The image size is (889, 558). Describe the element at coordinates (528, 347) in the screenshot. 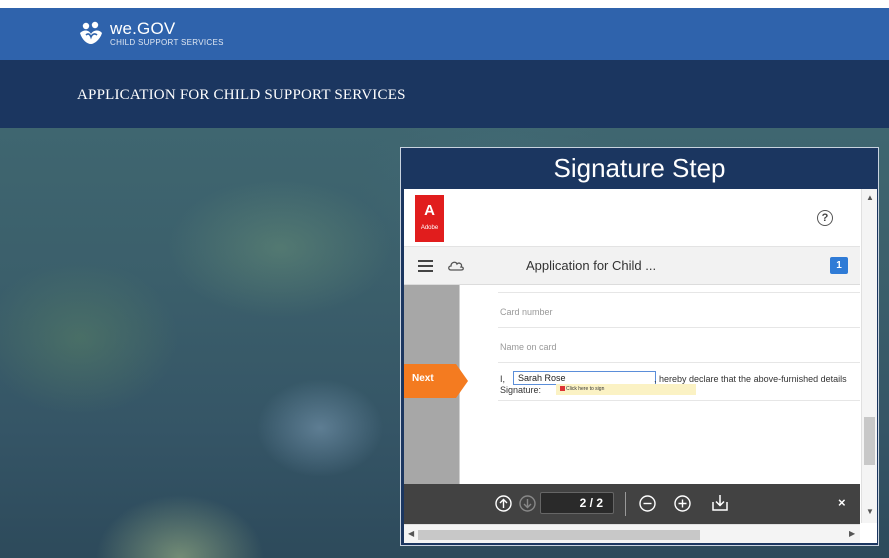

I see `name-on-card-label: Name on card` at that location.